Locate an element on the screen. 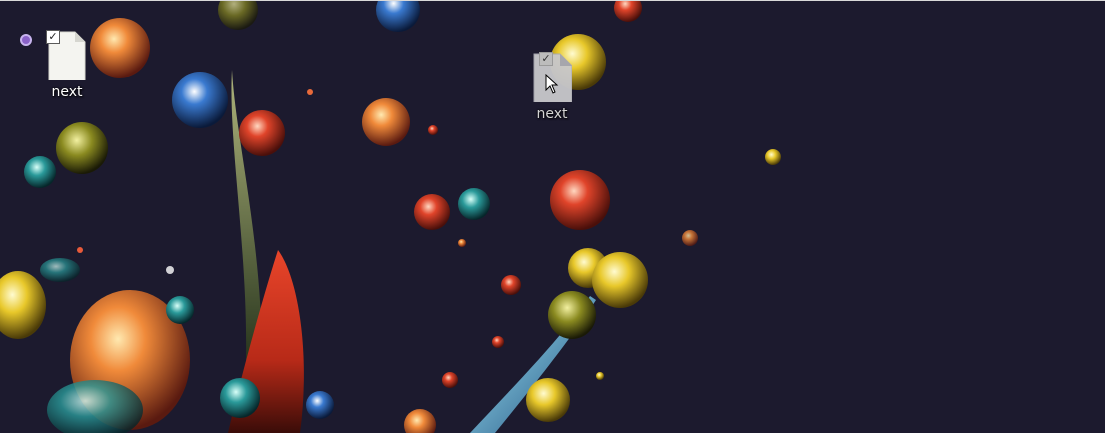  desktop-icon-next: ✓ next is located at coordinates (67, 64).